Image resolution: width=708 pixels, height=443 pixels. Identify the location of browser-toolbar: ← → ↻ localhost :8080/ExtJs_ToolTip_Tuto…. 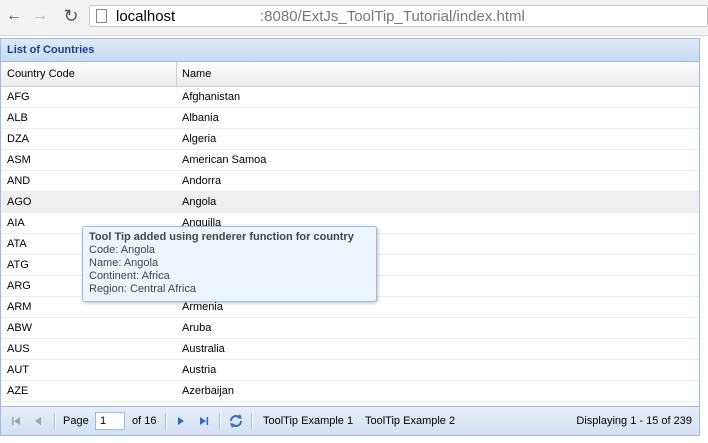
(354, 18).